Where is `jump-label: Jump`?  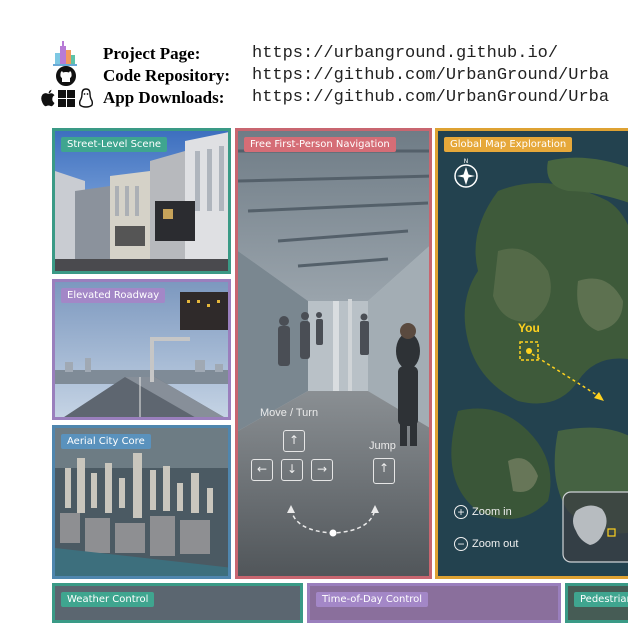 jump-label: Jump is located at coordinates (382, 446).